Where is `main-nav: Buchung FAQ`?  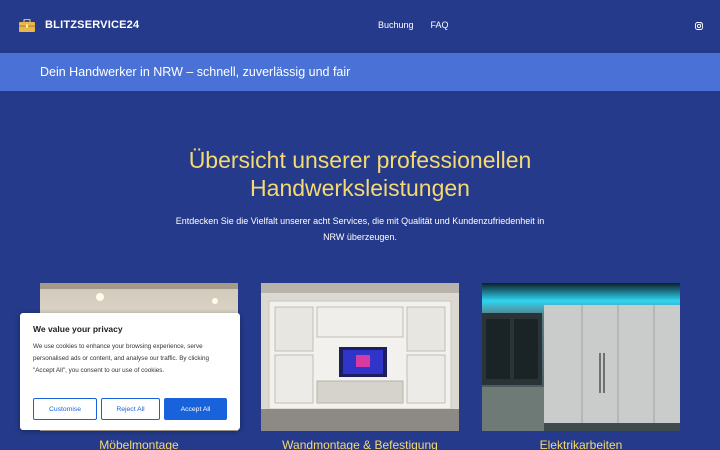
main-nav: Buchung FAQ is located at coordinates (413, 25).